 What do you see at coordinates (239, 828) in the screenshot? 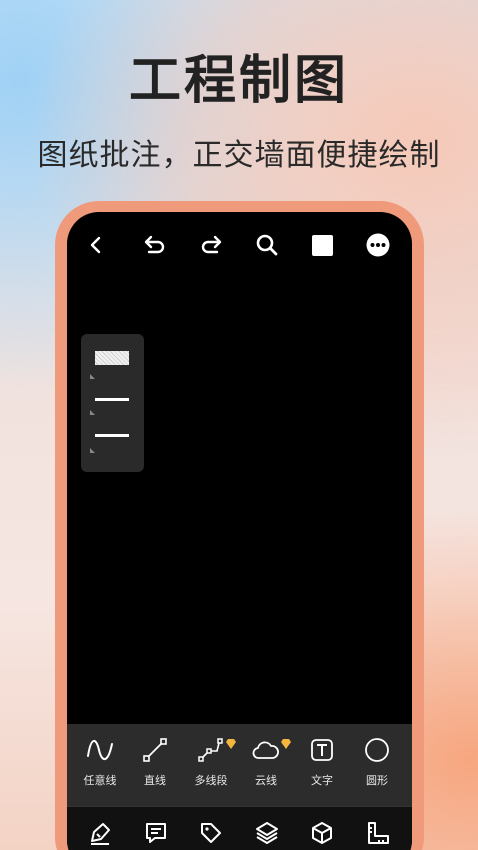
I see `bottom-nav` at bounding box center [239, 828].